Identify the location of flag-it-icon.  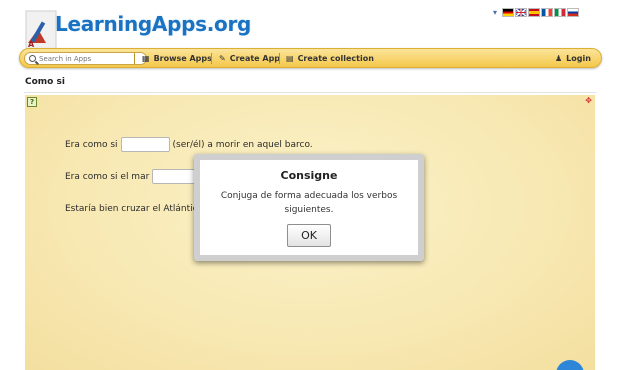
(560, 12).